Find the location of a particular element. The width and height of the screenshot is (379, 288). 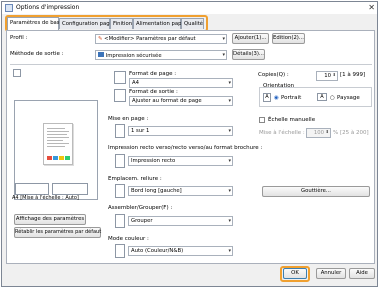

copies-input: 10 ⬍ is located at coordinates (327, 76).